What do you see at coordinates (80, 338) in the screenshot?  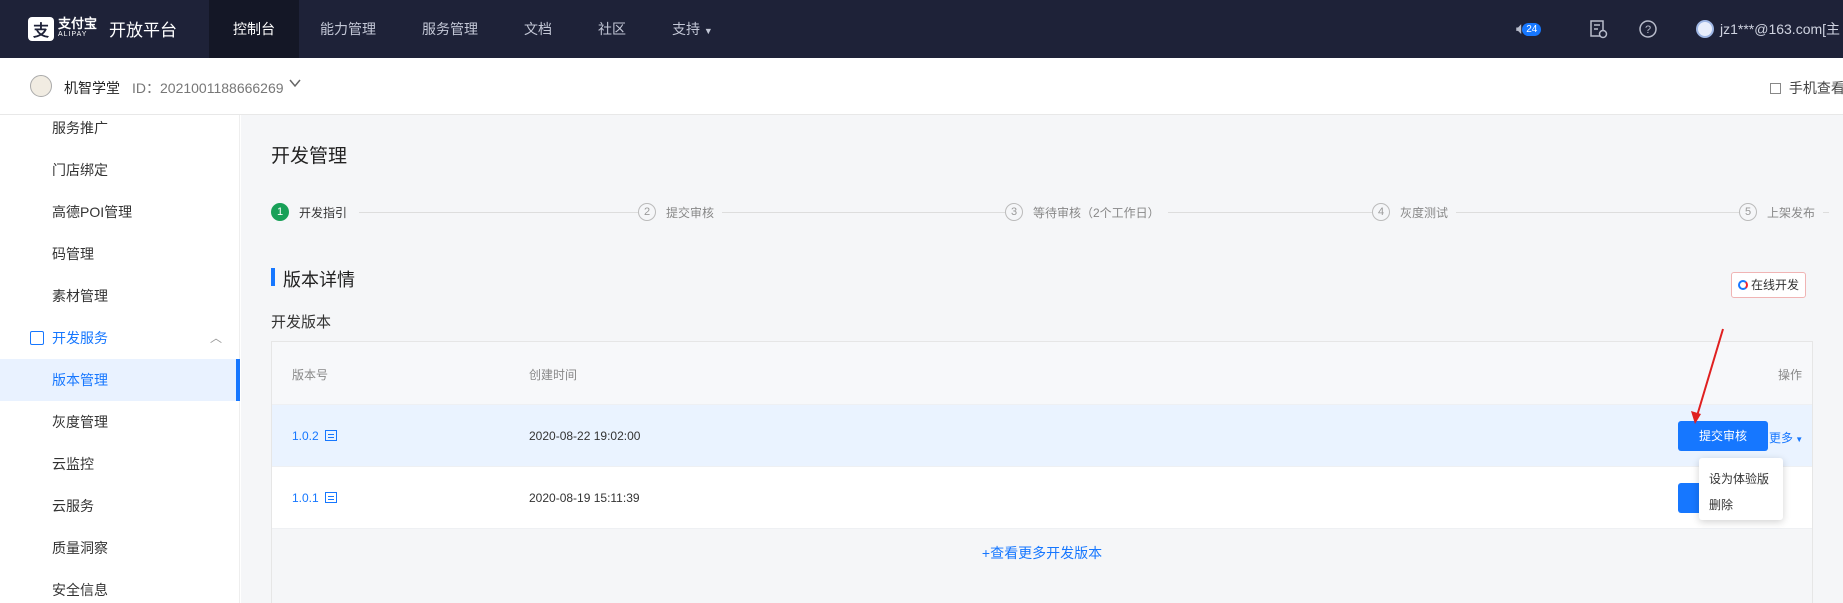 I see `sidebar-group-label: 开发服务` at bounding box center [80, 338].